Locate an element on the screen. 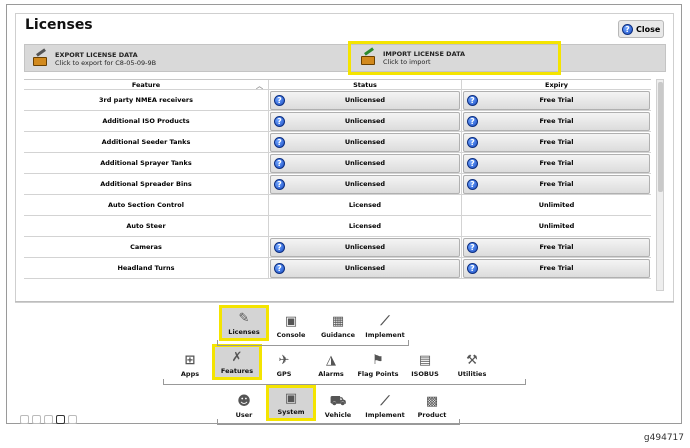 This screenshot has height=448, width=690. scrollbar-thumb is located at coordinates (660, 137).